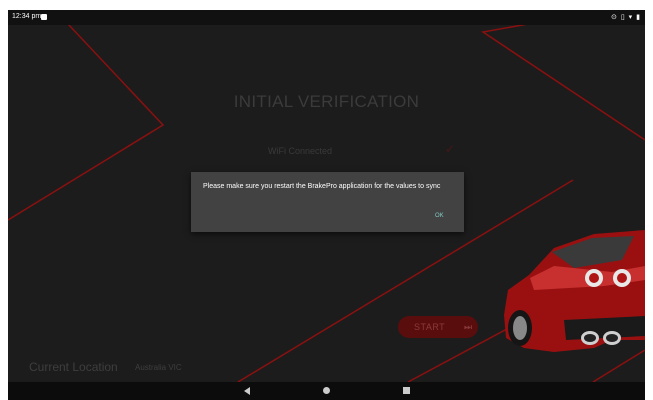  What do you see at coordinates (300, 151) in the screenshot?
I see `wifi-status-label: WiFi Connected` at bounding box center [300, 151].